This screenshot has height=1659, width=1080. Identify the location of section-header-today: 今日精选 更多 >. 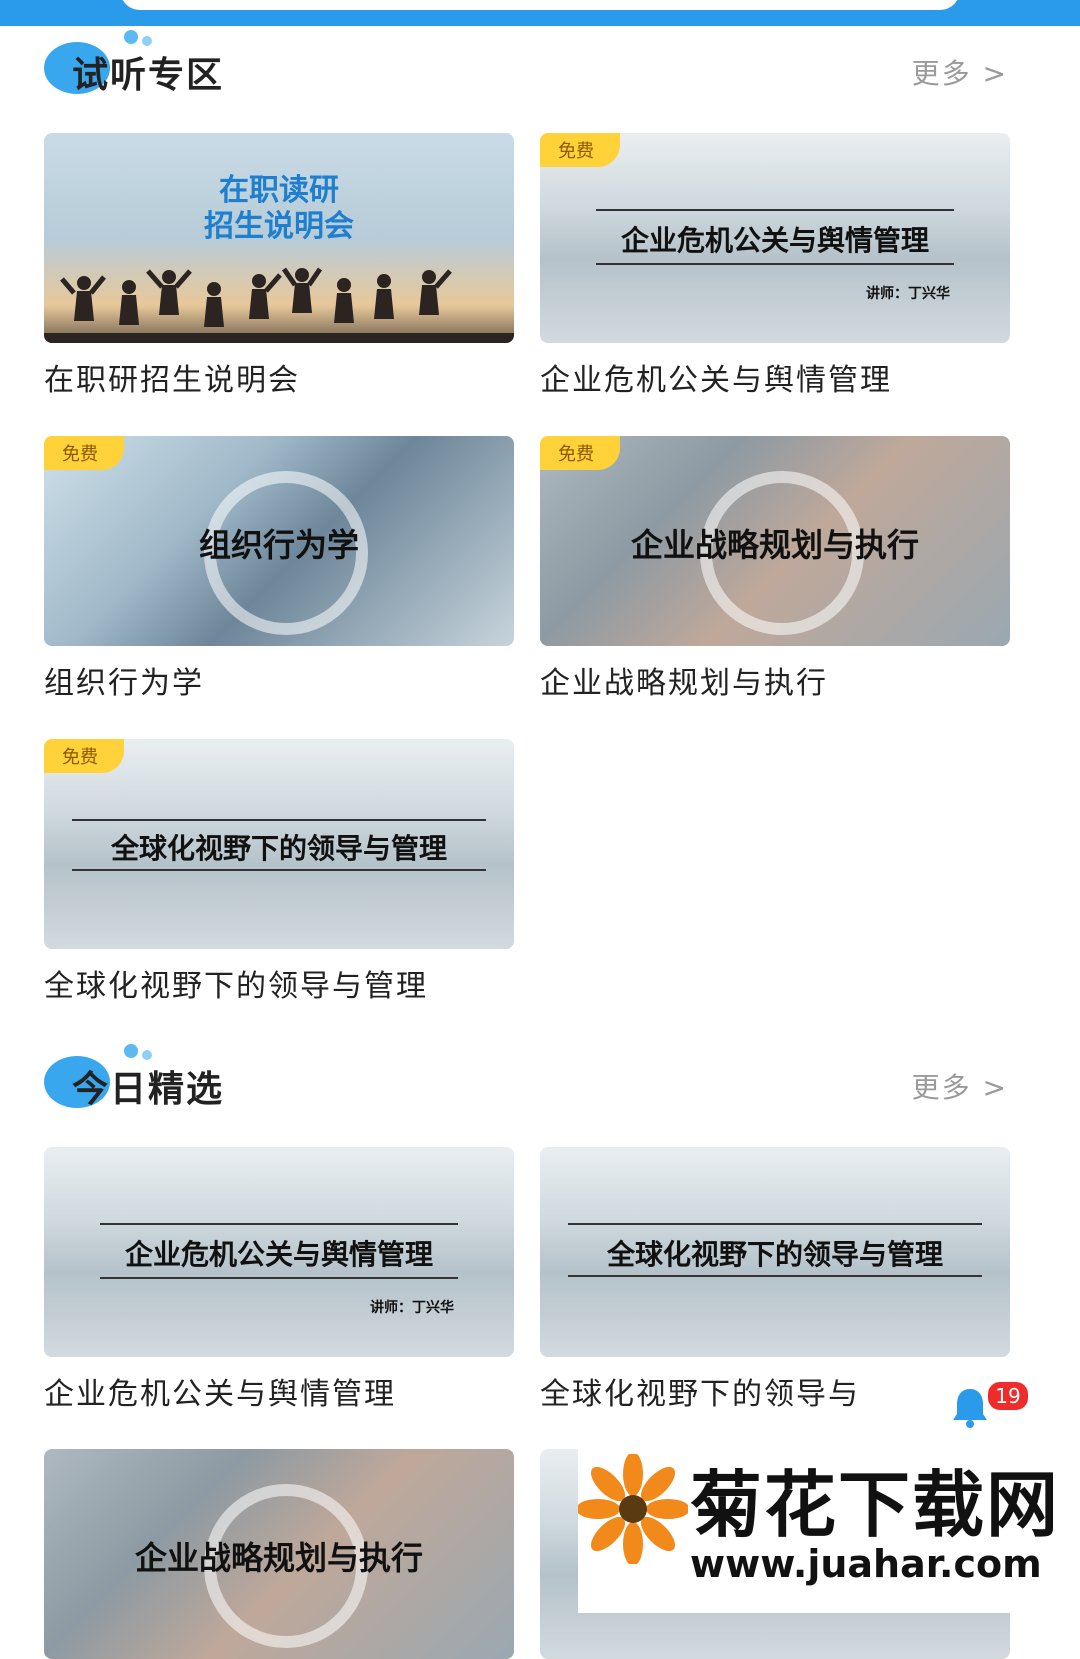
(540, 1083).